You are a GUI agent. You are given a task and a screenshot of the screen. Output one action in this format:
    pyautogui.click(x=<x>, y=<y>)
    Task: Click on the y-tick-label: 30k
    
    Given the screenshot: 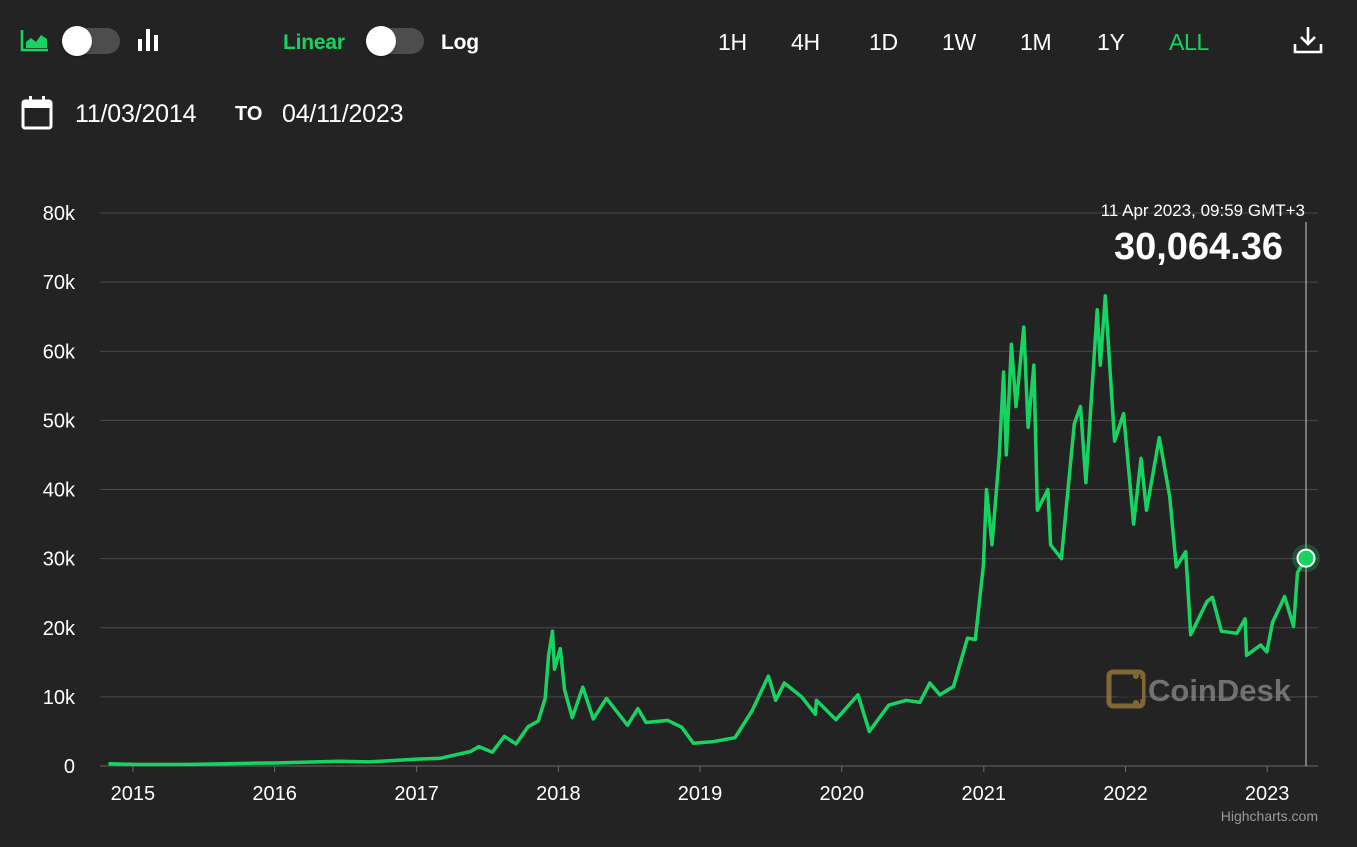 What is the action you would take?
    pyautogui.click(x=59, y=560)
    